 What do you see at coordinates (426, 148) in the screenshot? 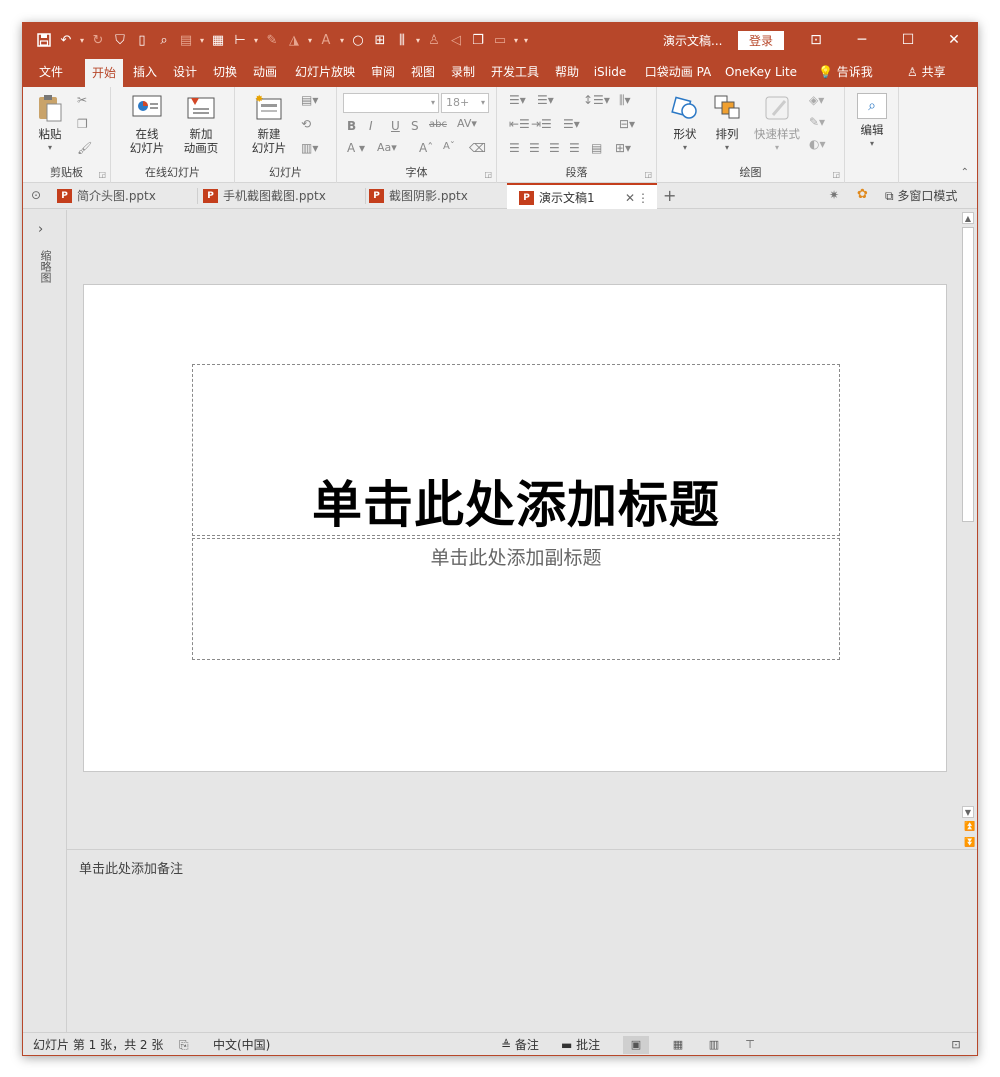
I see `grow-font-icon: Aˆ` at bounding box center [426, 148].